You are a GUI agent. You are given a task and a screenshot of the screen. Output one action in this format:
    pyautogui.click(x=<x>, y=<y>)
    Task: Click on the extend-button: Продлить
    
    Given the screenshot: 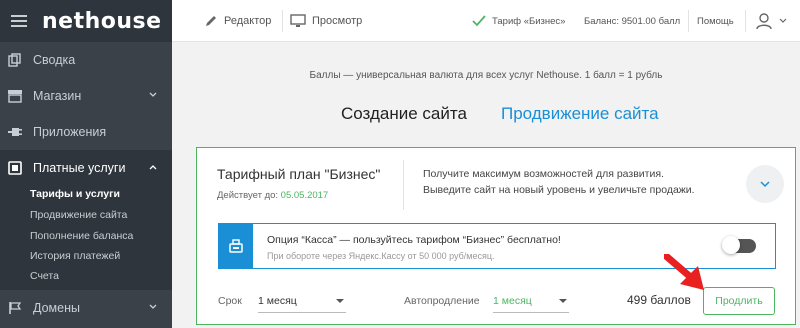 What is the action you would take?
    pyautogui.click(x=739, y=301)
    